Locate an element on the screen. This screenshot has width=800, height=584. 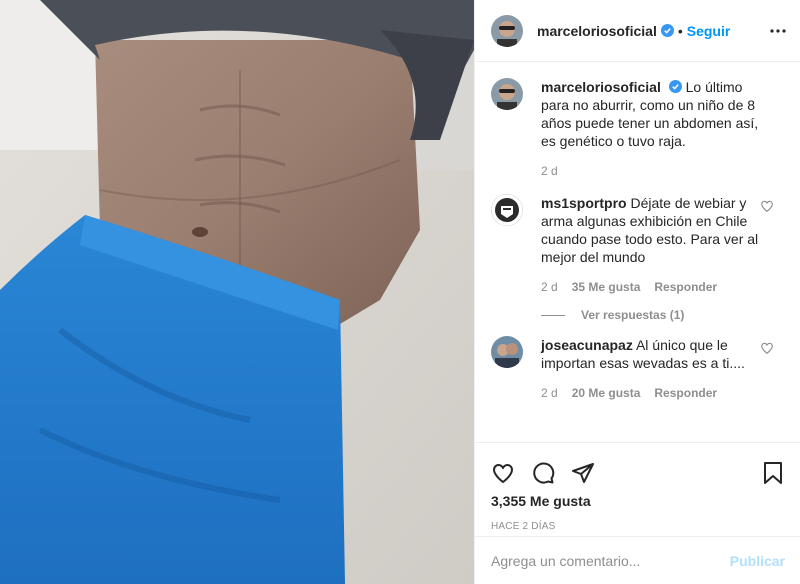
comment-username: joseacunapaz is located at coordinates (587, 345).